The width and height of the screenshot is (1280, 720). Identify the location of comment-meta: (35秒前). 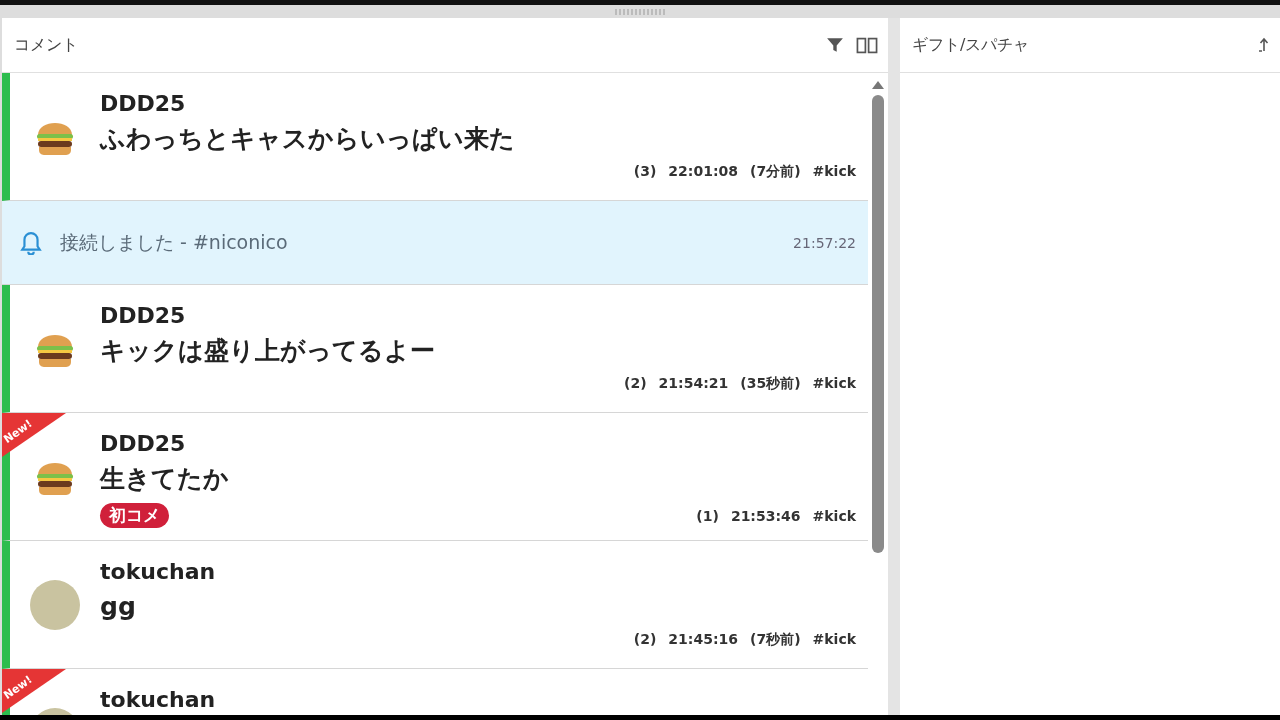
(770, 384).